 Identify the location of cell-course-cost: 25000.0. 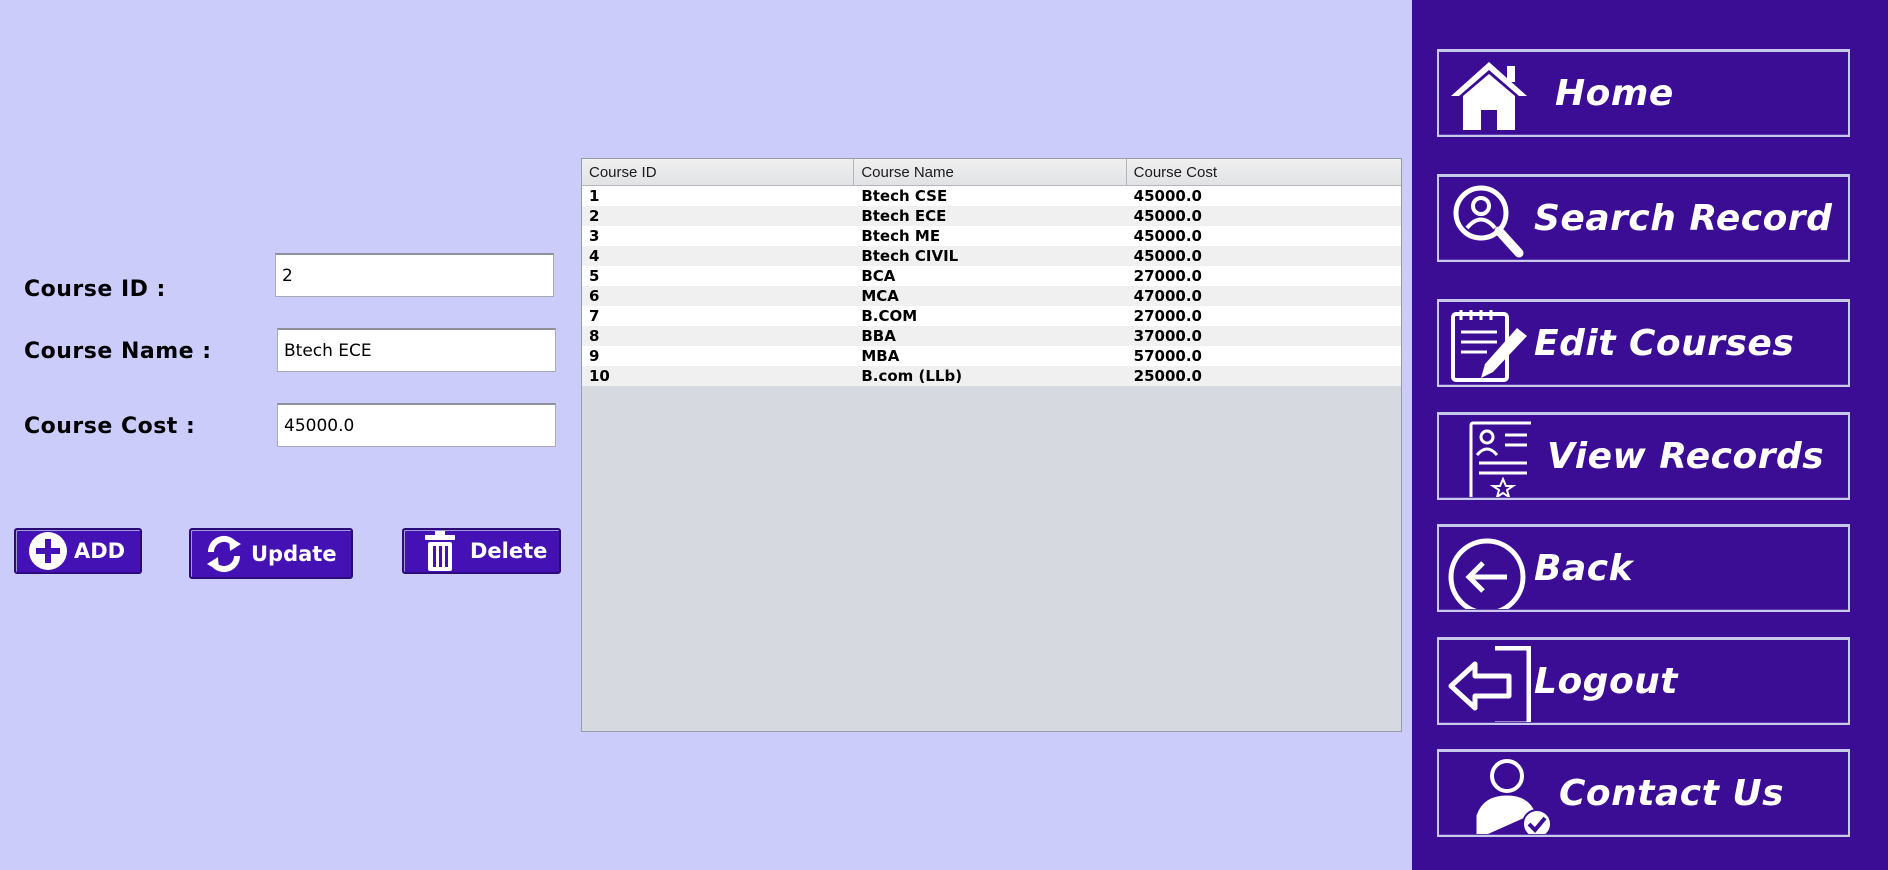
(1167, 376).